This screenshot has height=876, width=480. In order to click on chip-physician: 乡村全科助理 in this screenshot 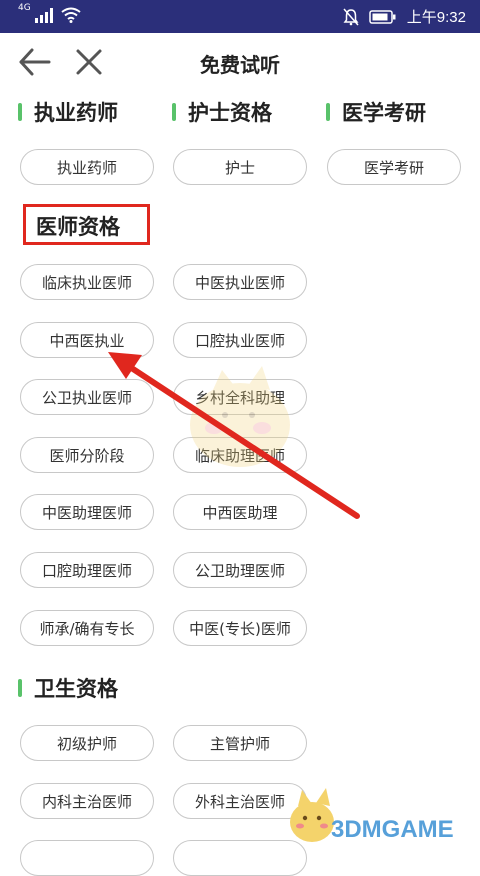, I will do `click(240, 397)`.